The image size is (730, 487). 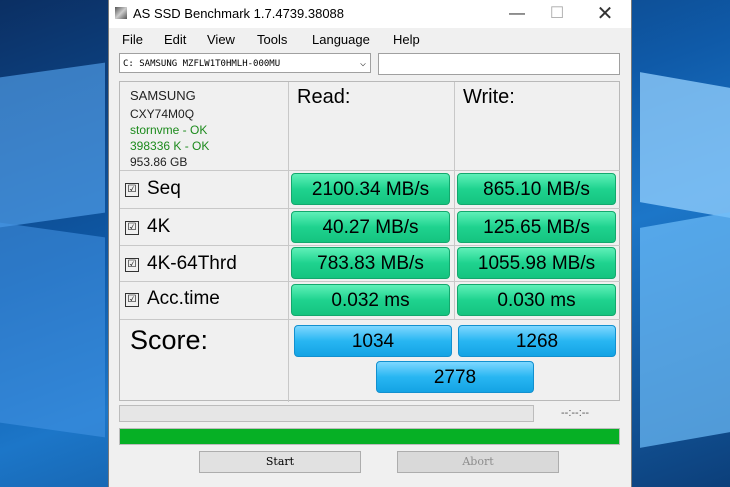 I want to click on checkbox-4k: ☑, so click(x=132, y=228).